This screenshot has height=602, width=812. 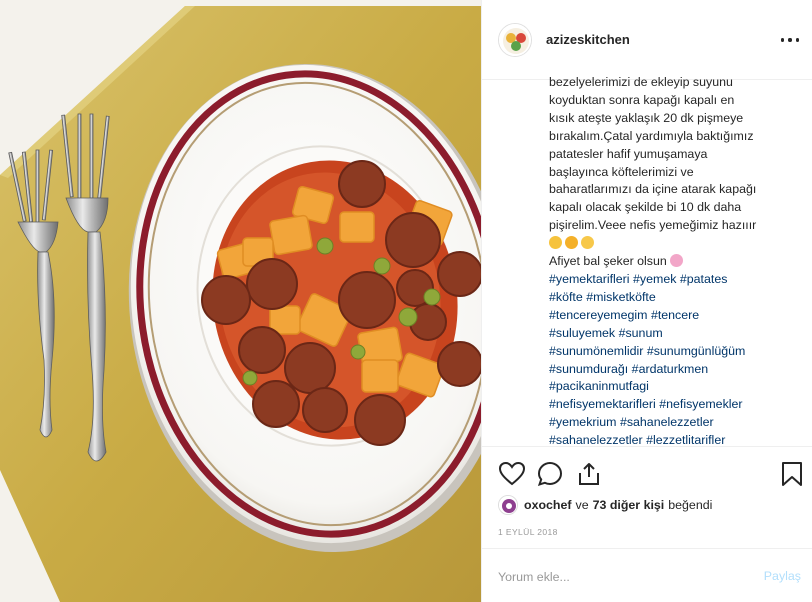 What do you see at coordinates (621, 171) in the screenshot?
I see `caption-line: başlayınca köftelerimizi ve` at bounding box center [621, 171].